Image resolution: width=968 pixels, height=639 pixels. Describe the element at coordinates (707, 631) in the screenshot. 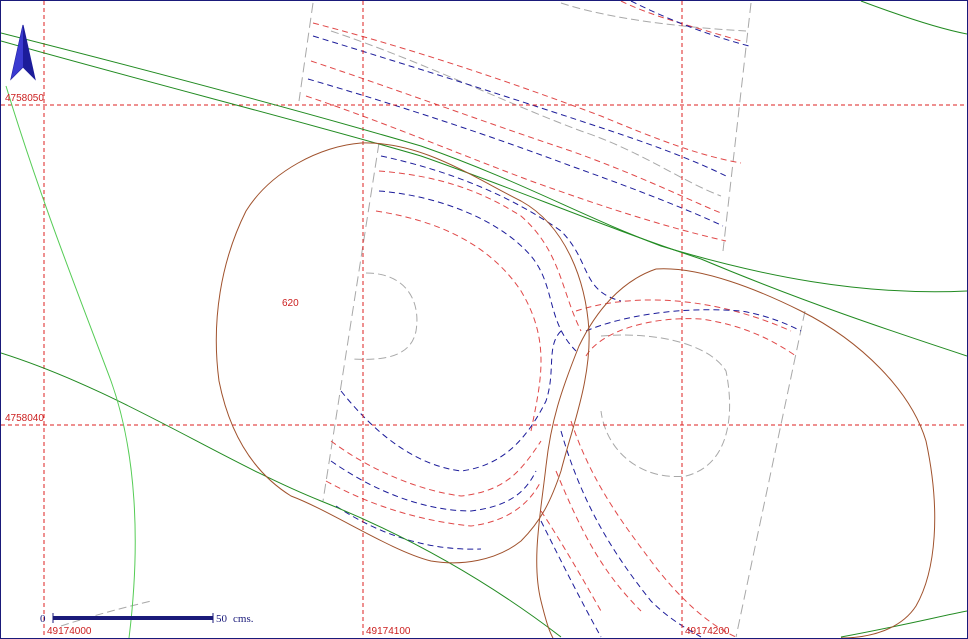

I see `grid-label-x-49174200: 49174200` at that location.